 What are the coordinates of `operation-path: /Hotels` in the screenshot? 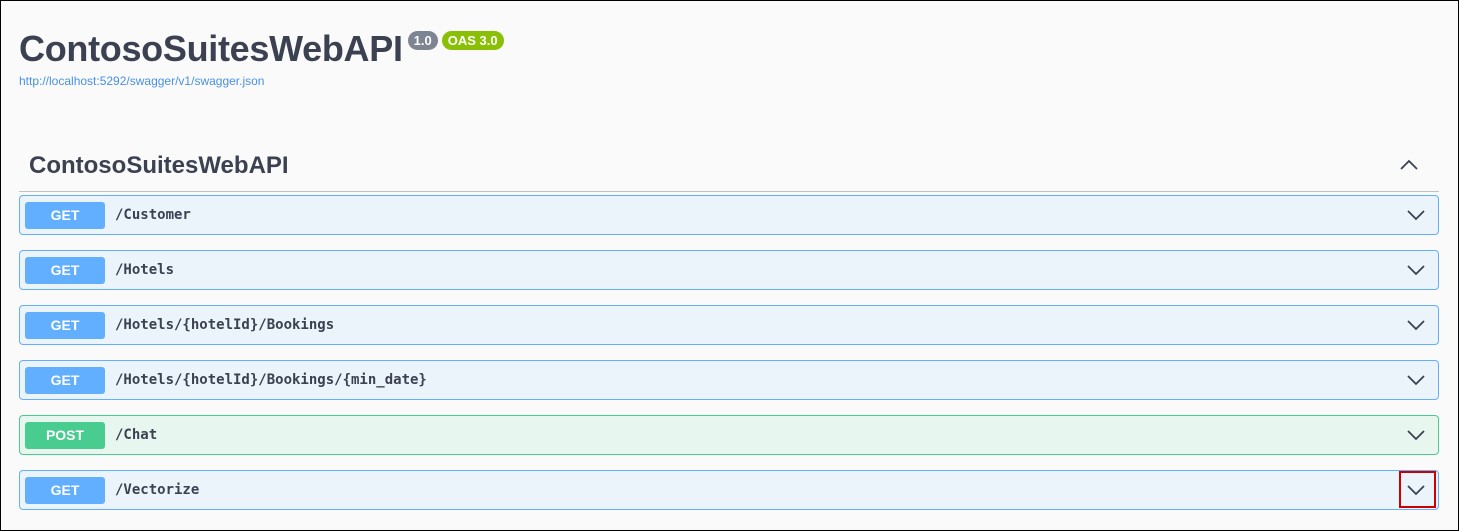 It's located at (145, 270).